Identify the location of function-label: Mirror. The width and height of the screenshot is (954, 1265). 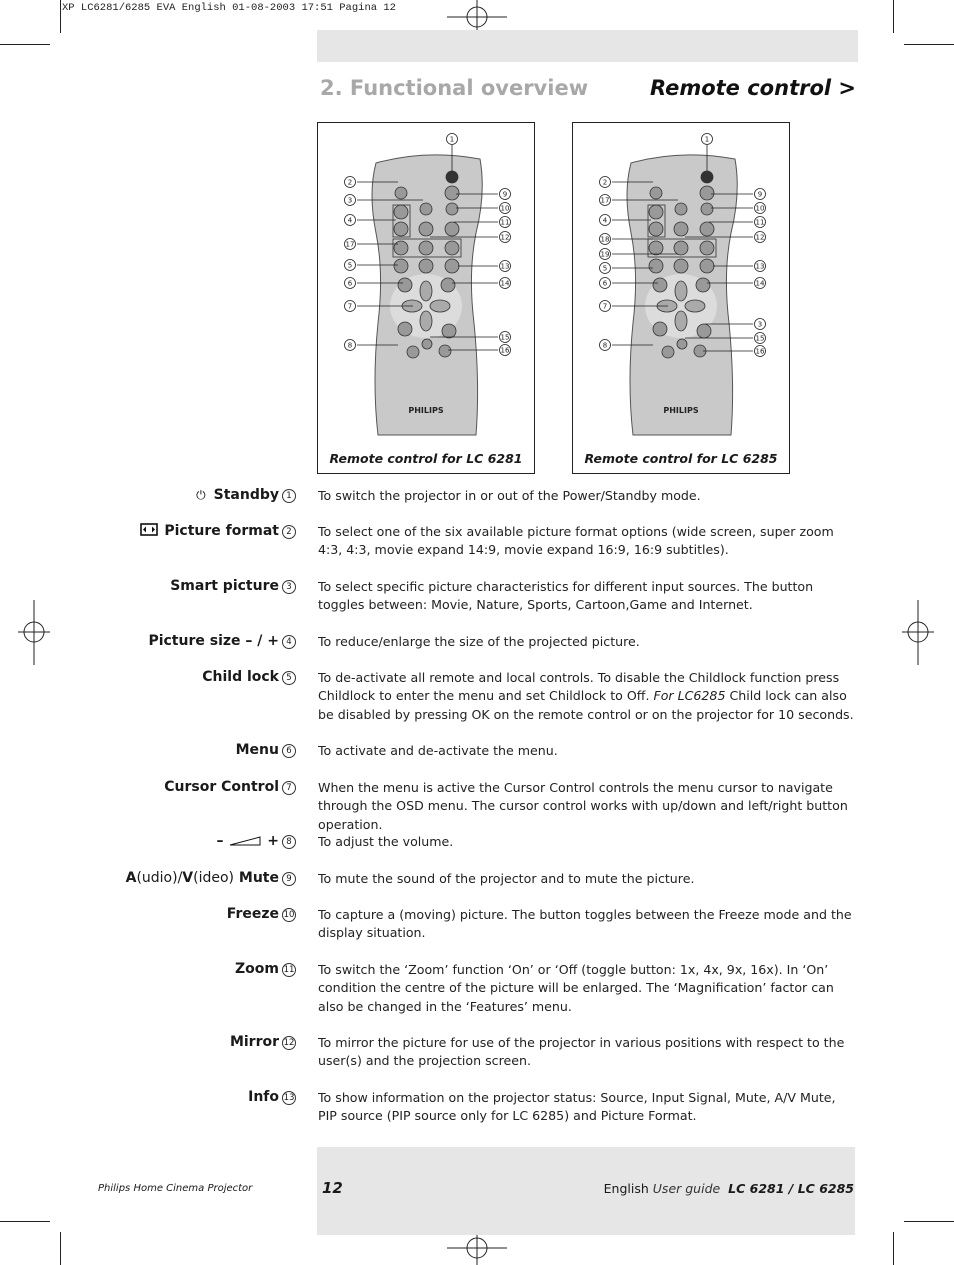
(254, 1042).